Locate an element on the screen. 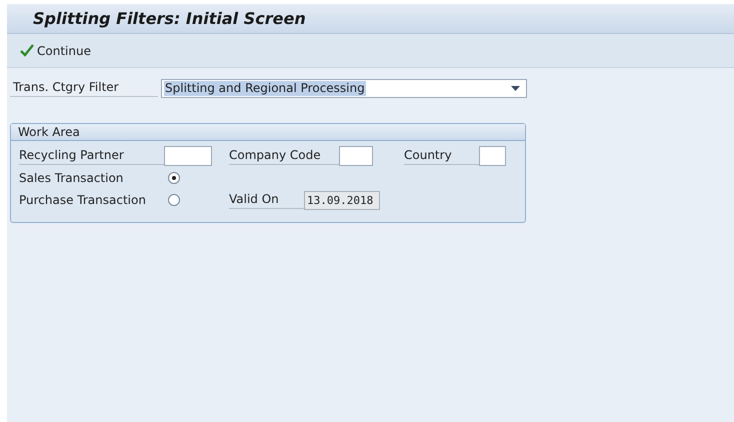  window-title: Splitting Filters: Initial Screen is located at coordinates (169, 18).